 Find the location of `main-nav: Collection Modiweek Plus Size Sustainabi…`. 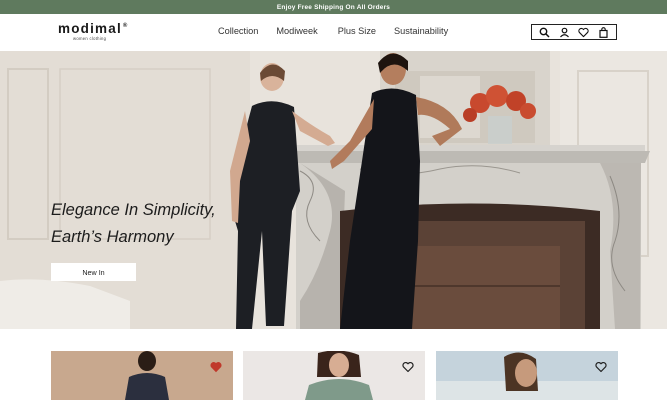

main-nav: Collection Modiweek Plus Size Sustainabi… is located at coordinates (333, 31).